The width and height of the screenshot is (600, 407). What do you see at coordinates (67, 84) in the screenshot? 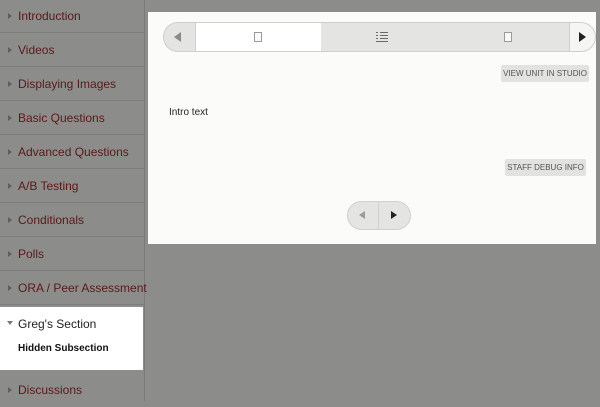
I see `sidebar-item-label: Displaying Images` at bounding box center [67, 84].